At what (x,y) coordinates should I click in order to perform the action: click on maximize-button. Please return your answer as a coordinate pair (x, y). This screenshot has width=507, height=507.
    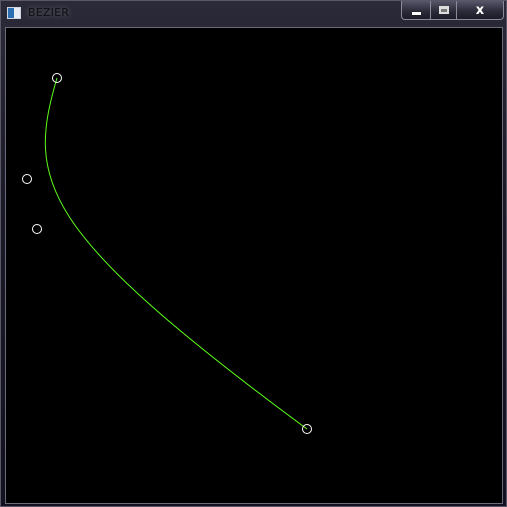
    Looking at the image, I should click on (443, 10).